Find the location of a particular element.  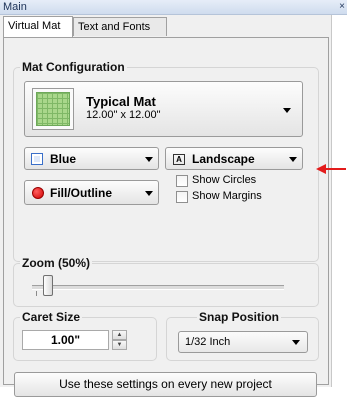

red-arrow-head is located at coordinates (321, 169).